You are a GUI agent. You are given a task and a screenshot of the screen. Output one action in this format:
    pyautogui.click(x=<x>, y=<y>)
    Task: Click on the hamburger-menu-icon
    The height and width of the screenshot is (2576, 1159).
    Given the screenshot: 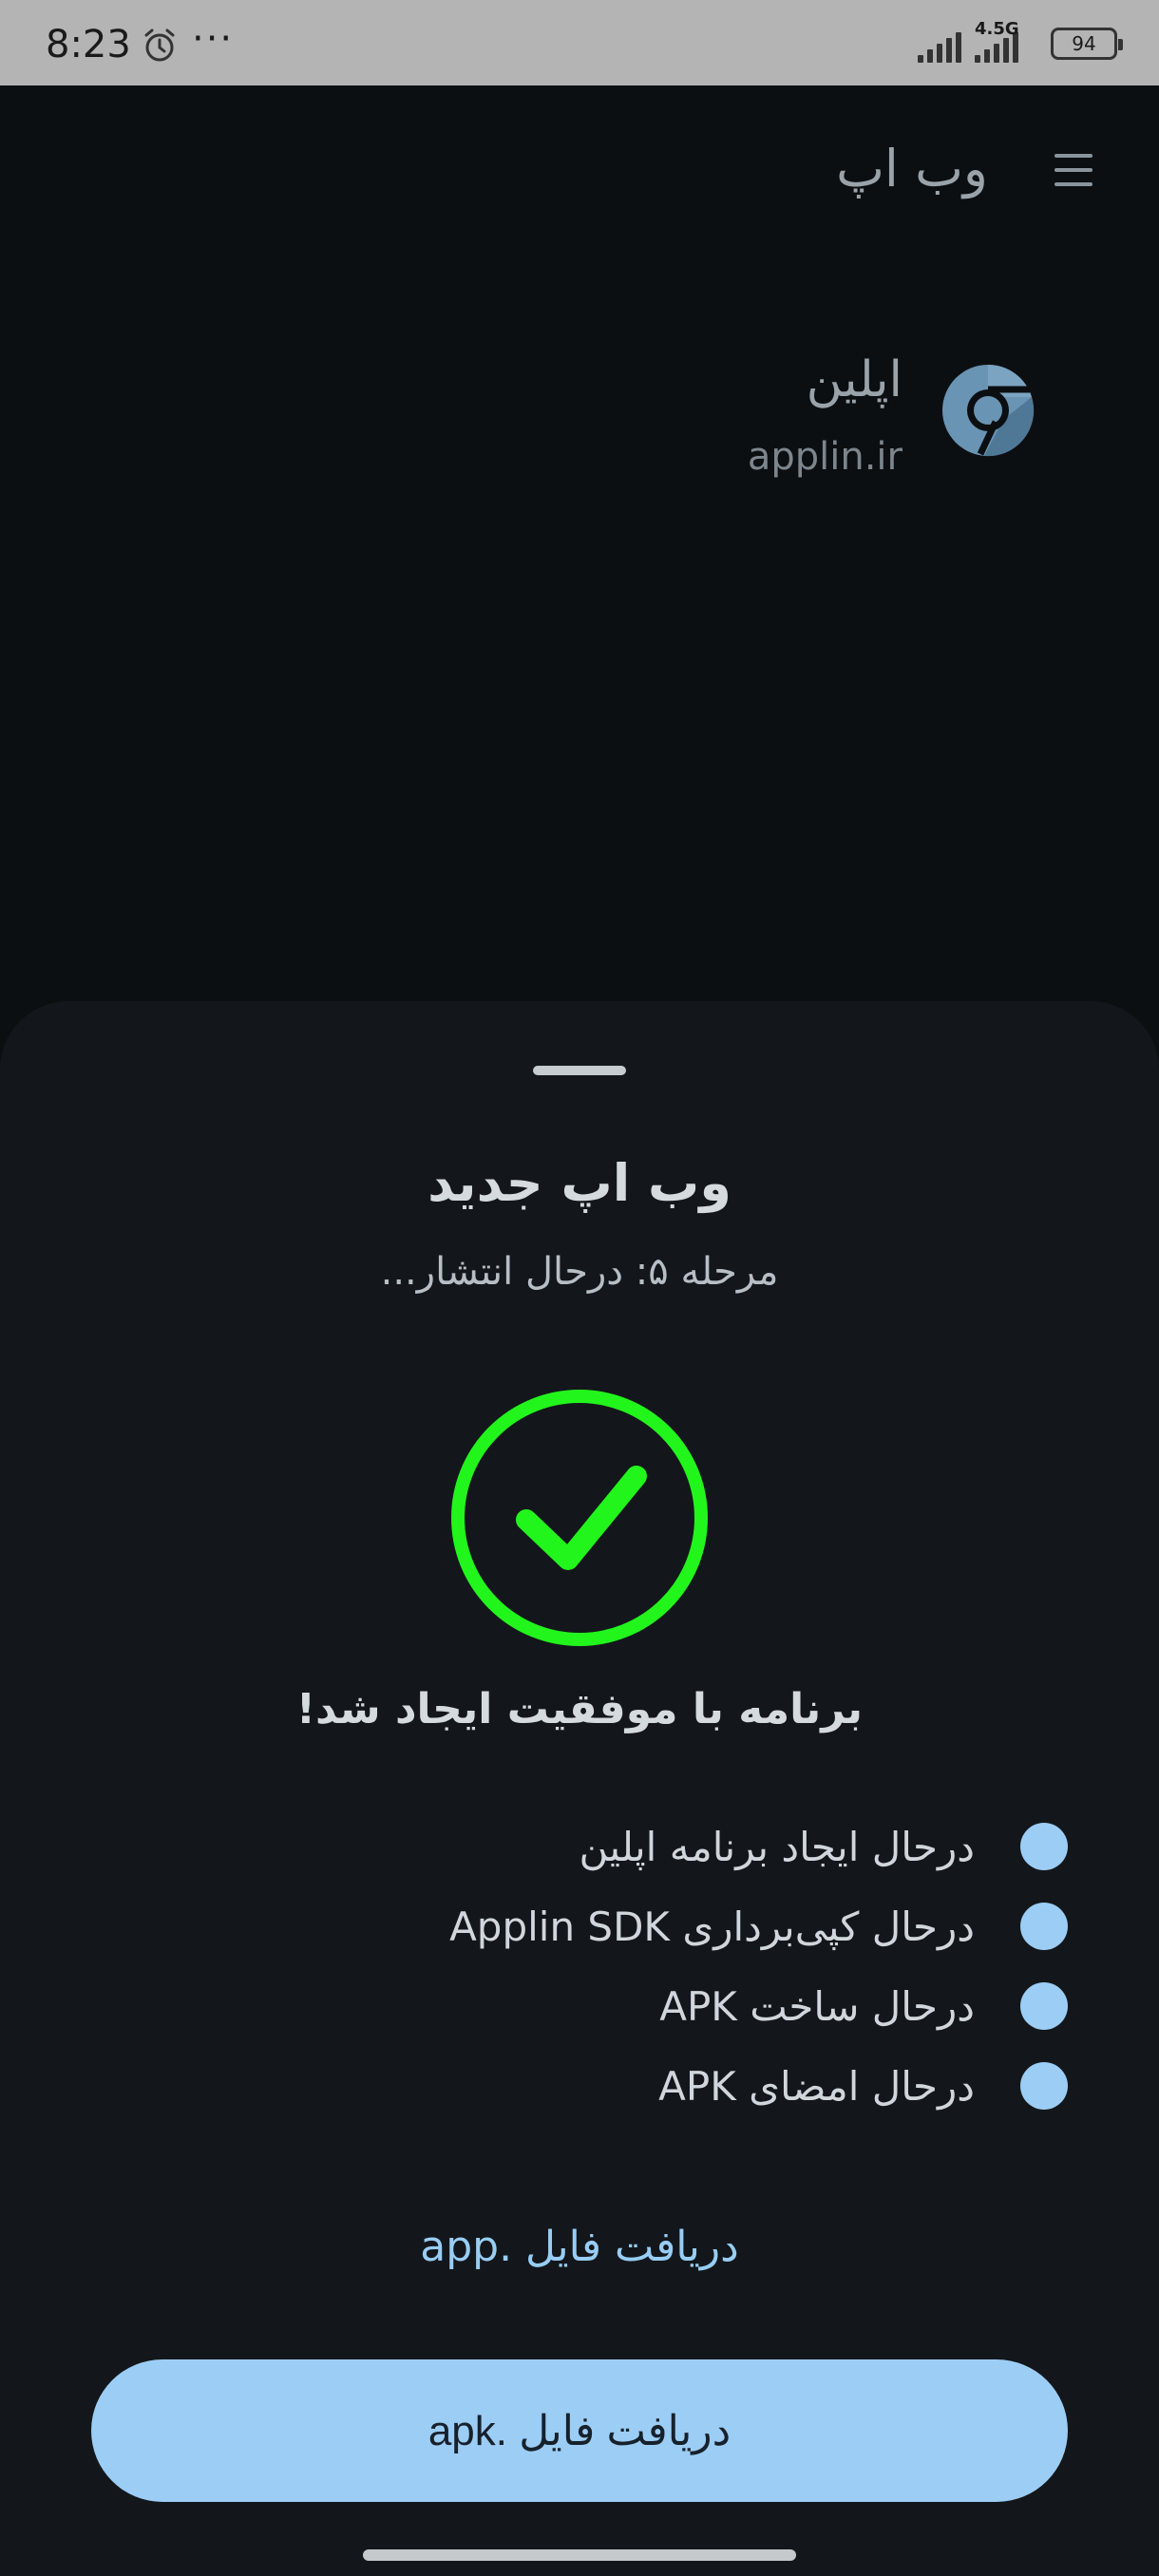 What is the action you would take?
    pyautogui.click(x=1073, y=170)
    